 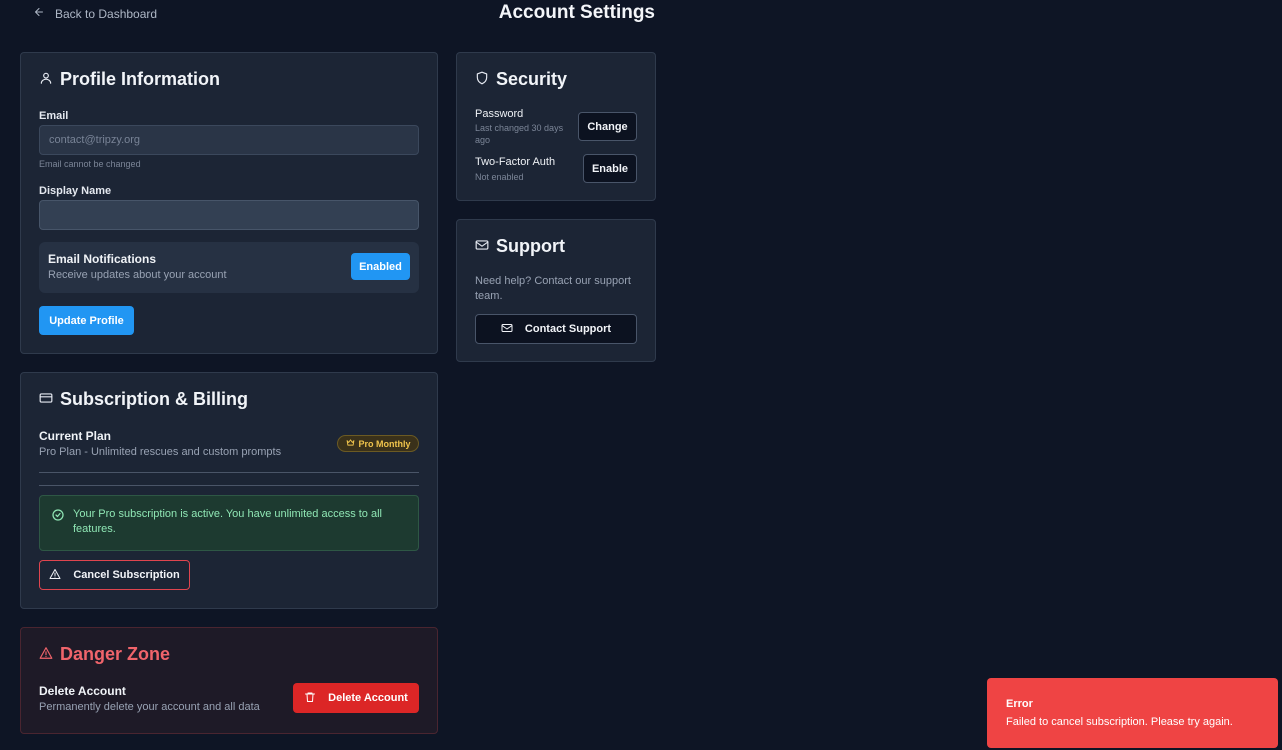 What do you see at coordinates (86, 320) in the screenshot?
I see `update-profile-button: Update Profile` at bounding box center [86, 320].